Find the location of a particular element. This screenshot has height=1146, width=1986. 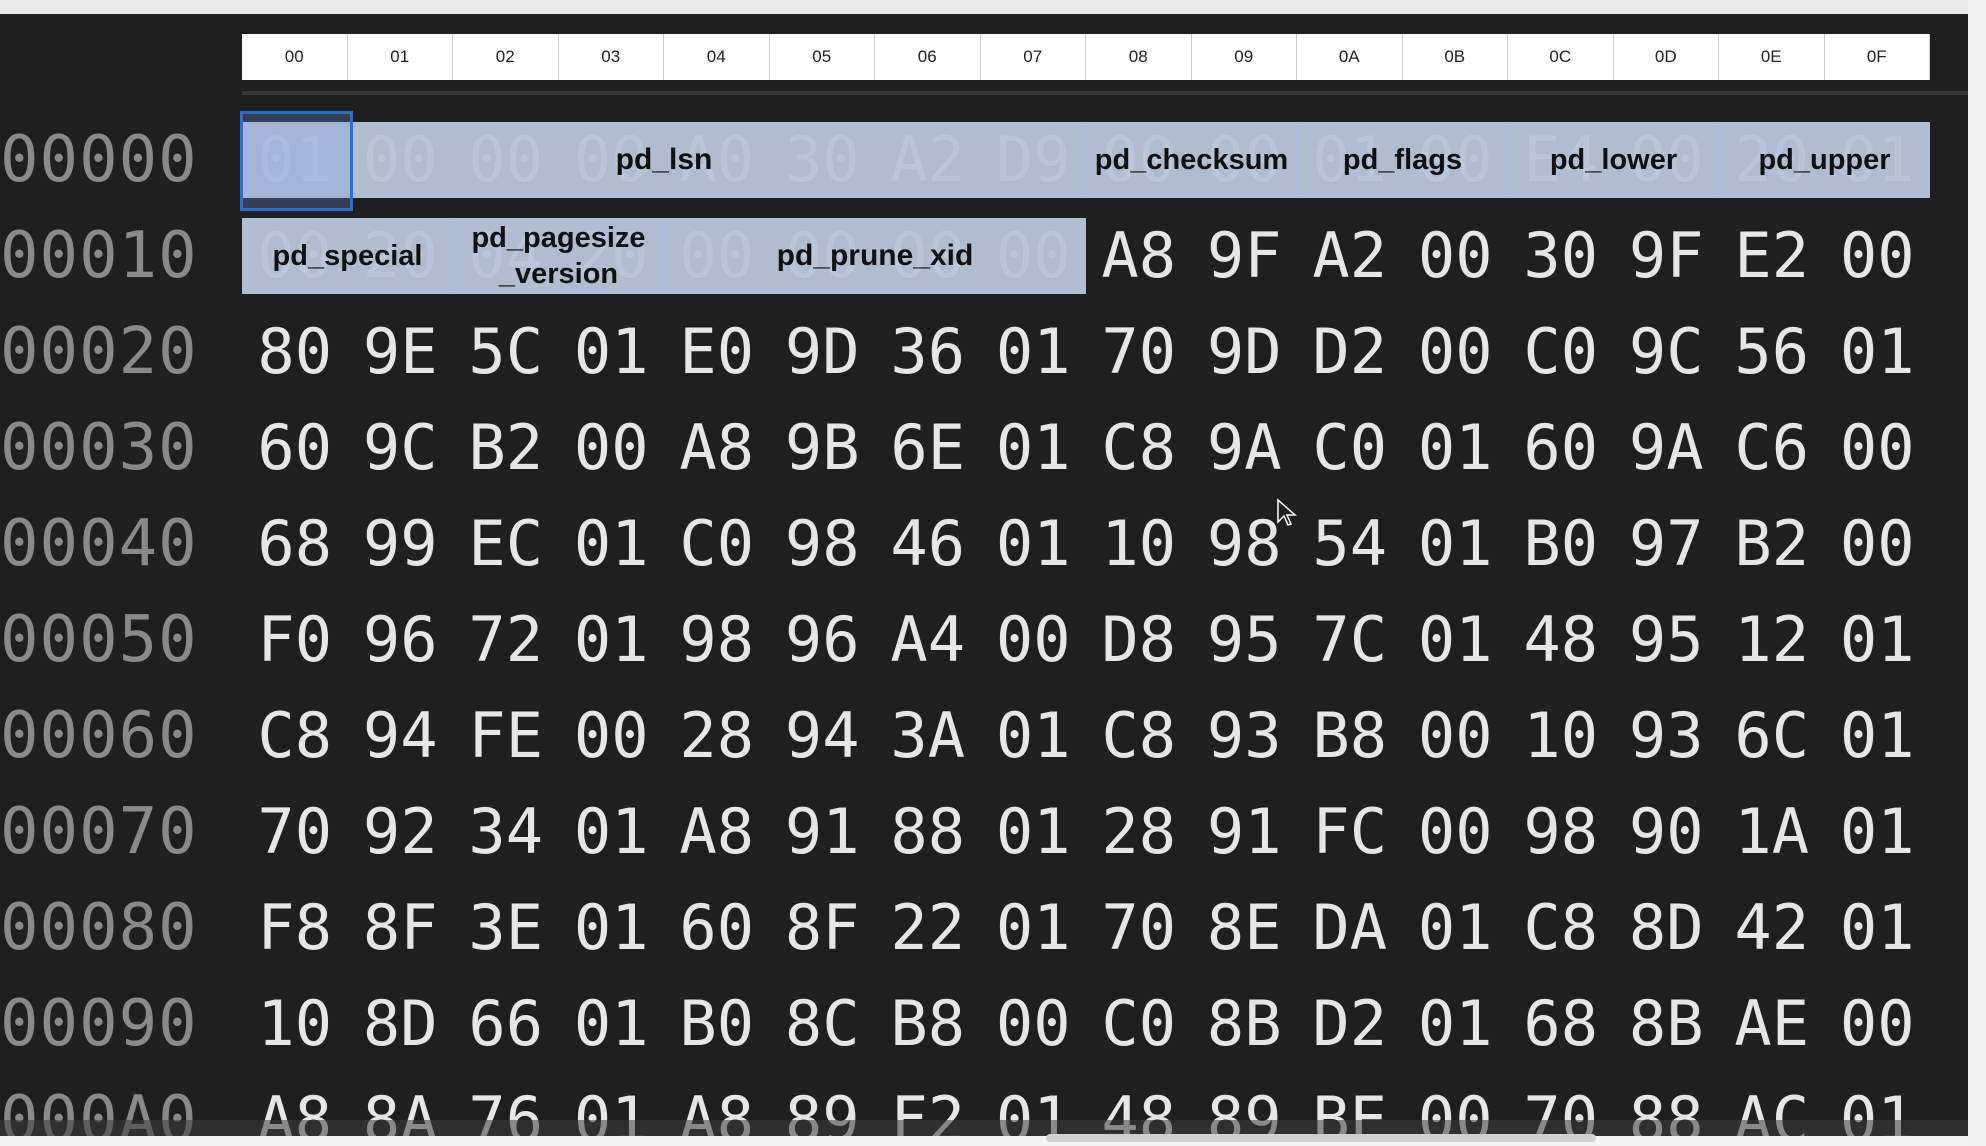

hex-byte: AE is located at coordinates (1772, 1024).